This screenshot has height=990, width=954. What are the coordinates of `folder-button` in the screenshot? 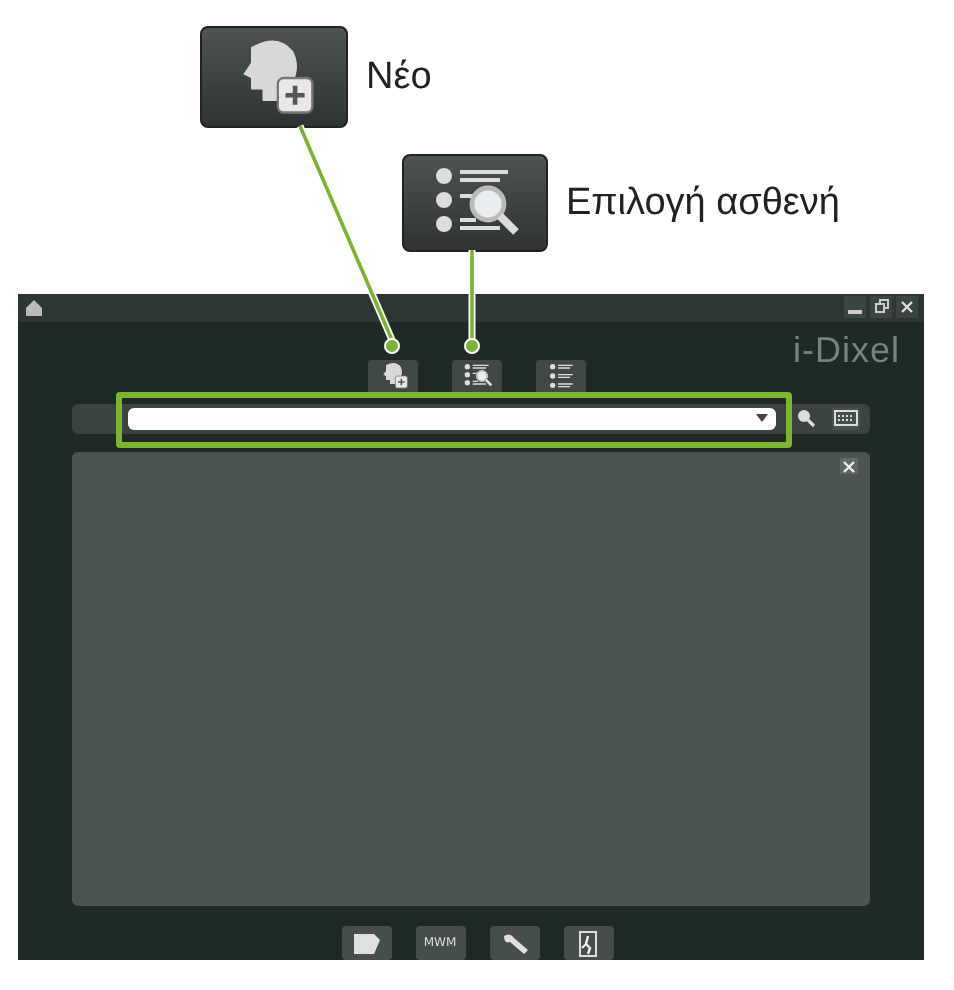 It's located at (366, 943).